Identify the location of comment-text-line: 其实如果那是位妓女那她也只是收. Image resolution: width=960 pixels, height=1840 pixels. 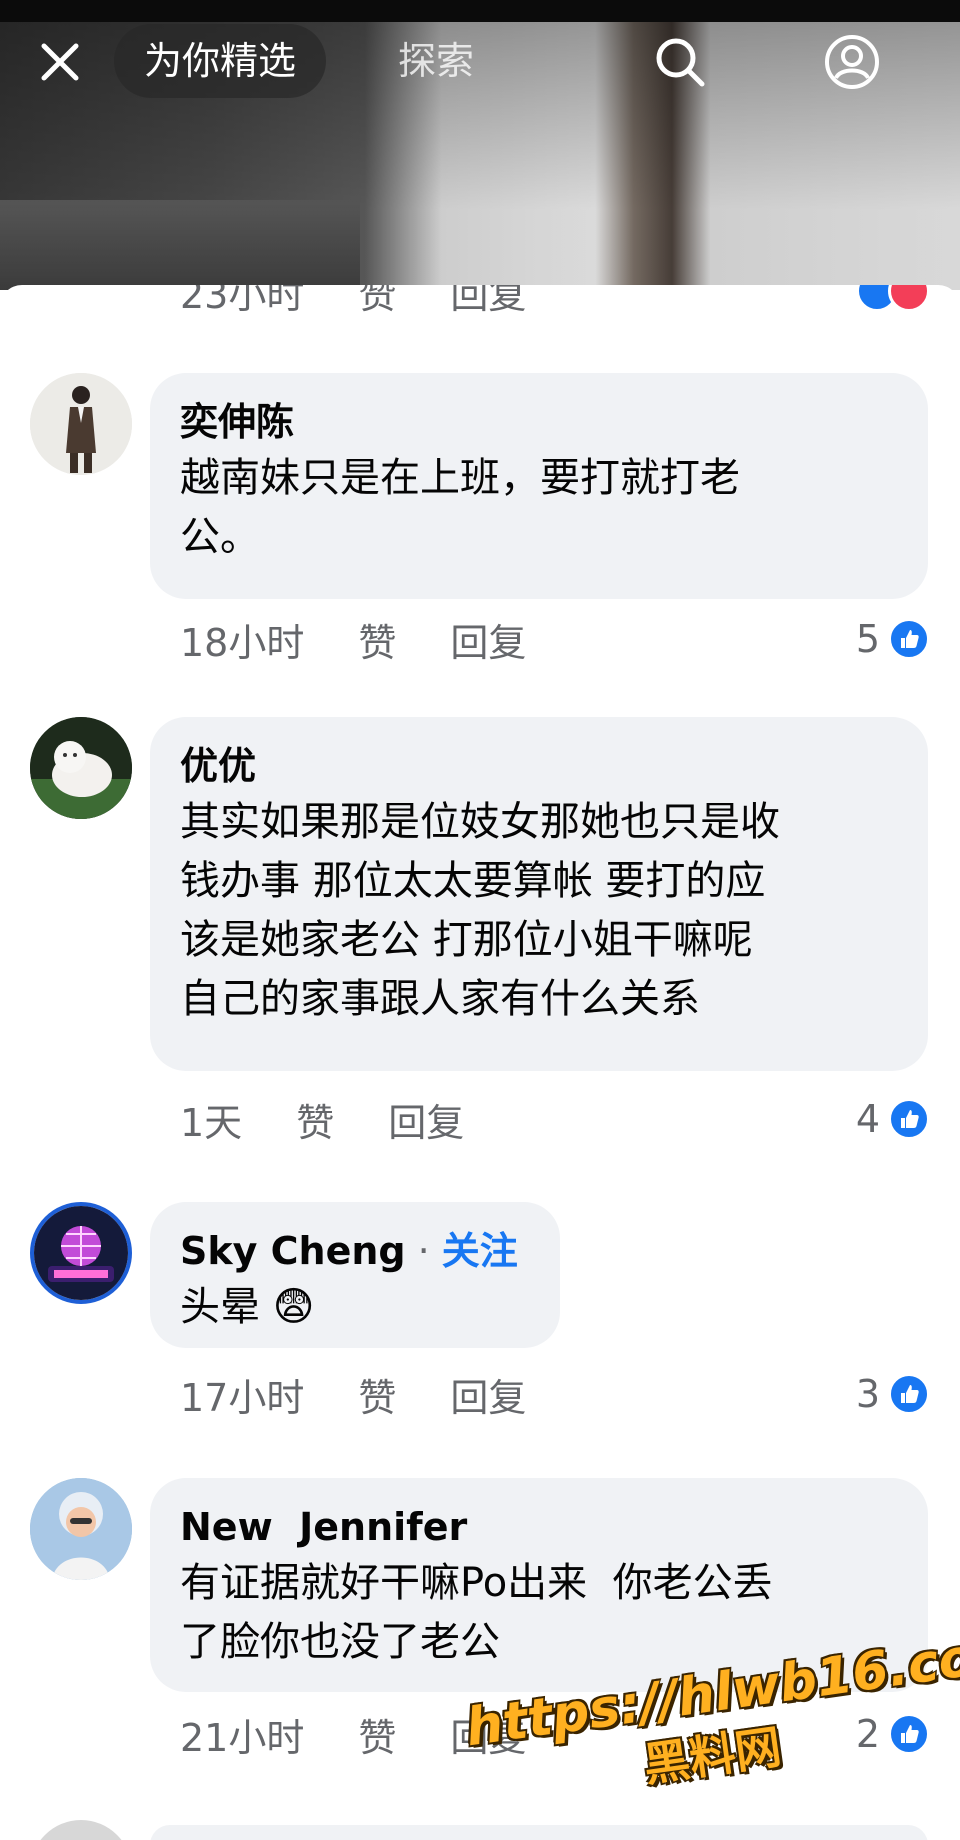
(480, 822).